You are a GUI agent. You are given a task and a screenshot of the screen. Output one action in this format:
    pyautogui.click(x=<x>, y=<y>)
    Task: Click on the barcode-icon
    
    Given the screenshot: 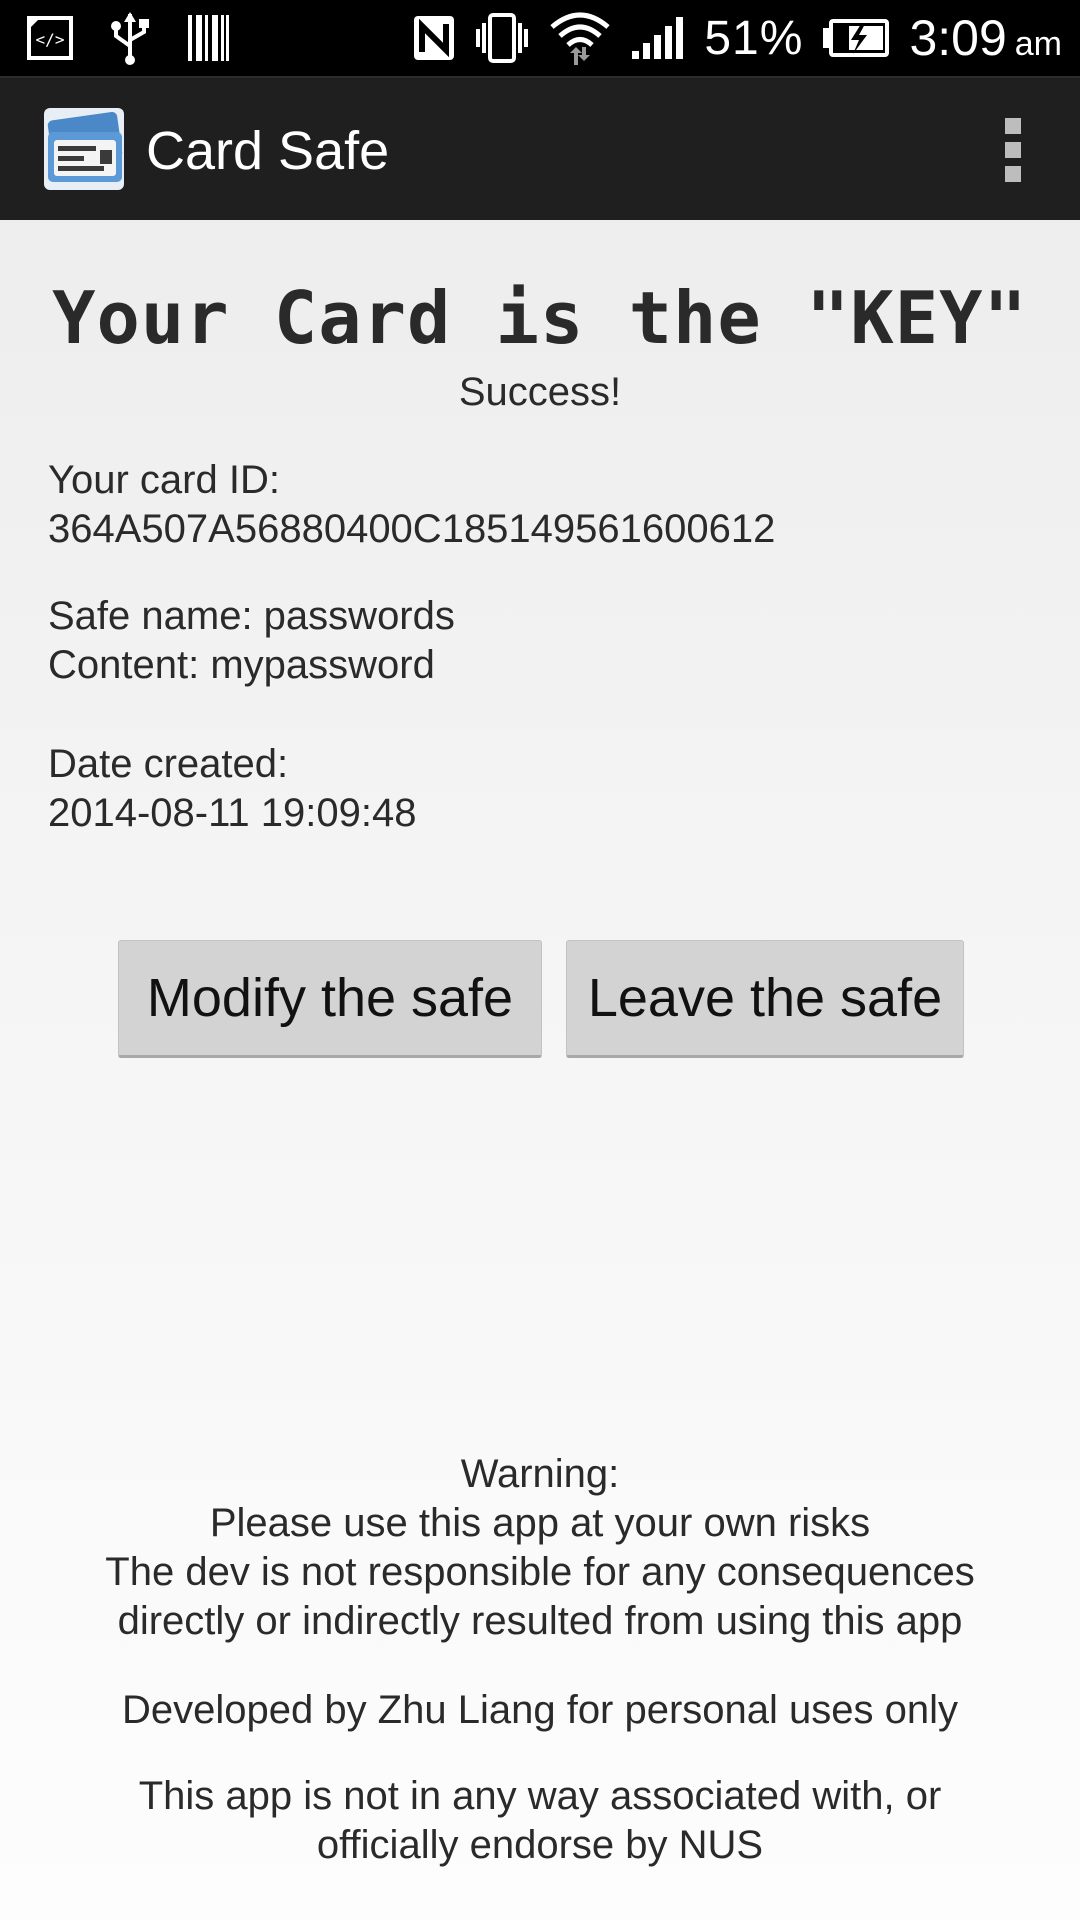 What is the action you would take?
    pyautogui.click(x=208, y=38)
    